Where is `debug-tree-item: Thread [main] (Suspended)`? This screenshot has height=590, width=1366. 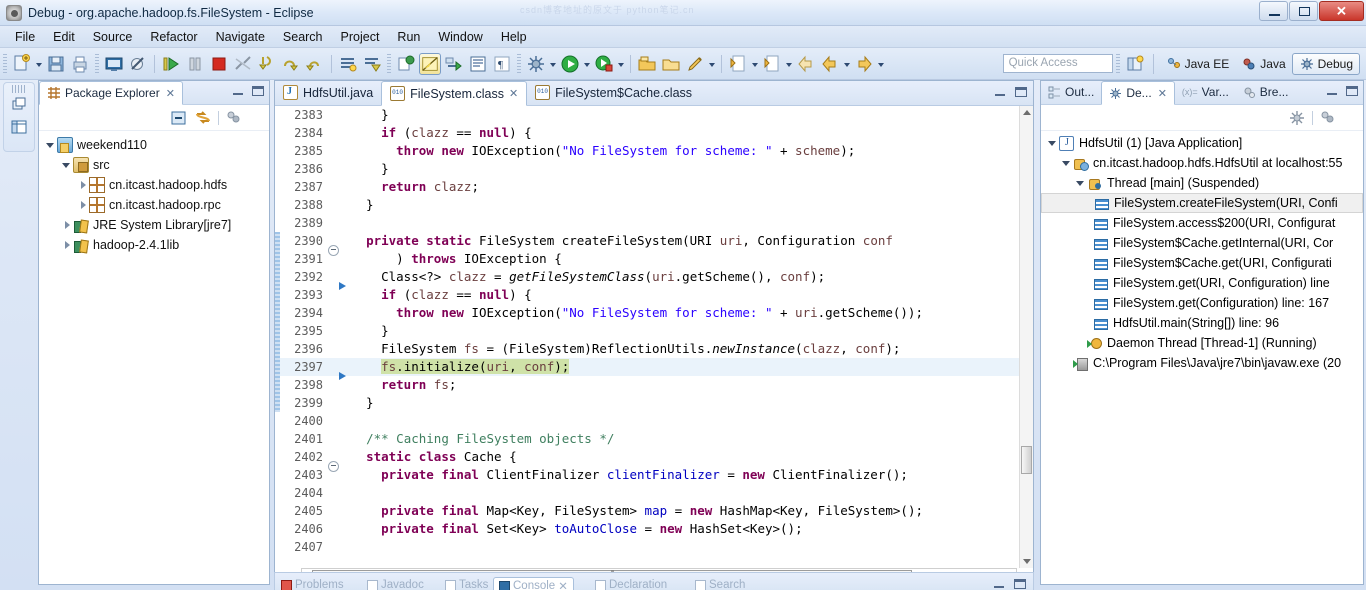
debug-tree-item: Thread [main] (Suspended) is located at coordinates (1202, 183).